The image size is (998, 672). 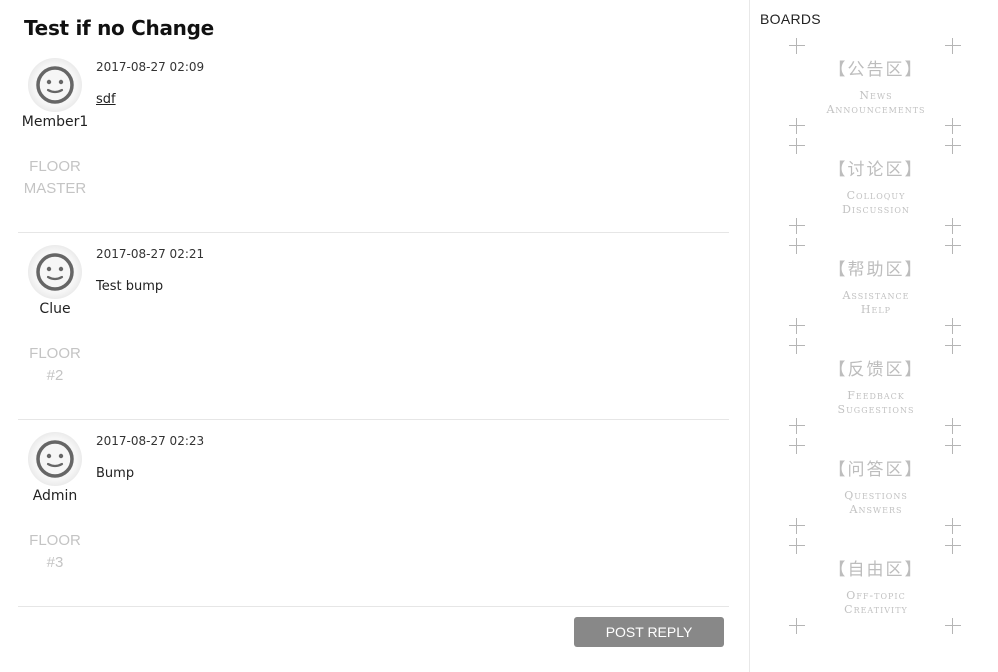 I want to click on board-news: 【公告区】 News Announcements, so click(x=876, y=86).